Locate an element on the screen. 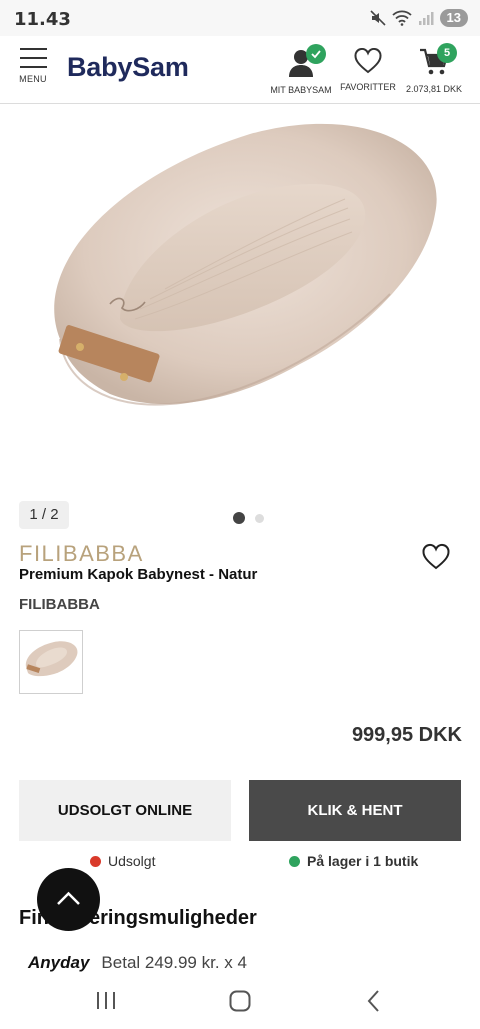 The width and height of the screenshot is (480, 1029). status-dot-red is located at coordinates (95, 861).